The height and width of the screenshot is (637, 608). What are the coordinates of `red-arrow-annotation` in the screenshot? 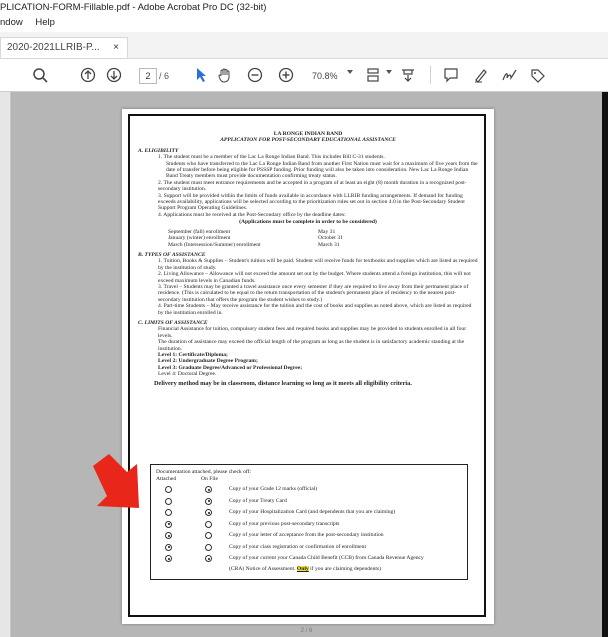 It's located at (116, 481).